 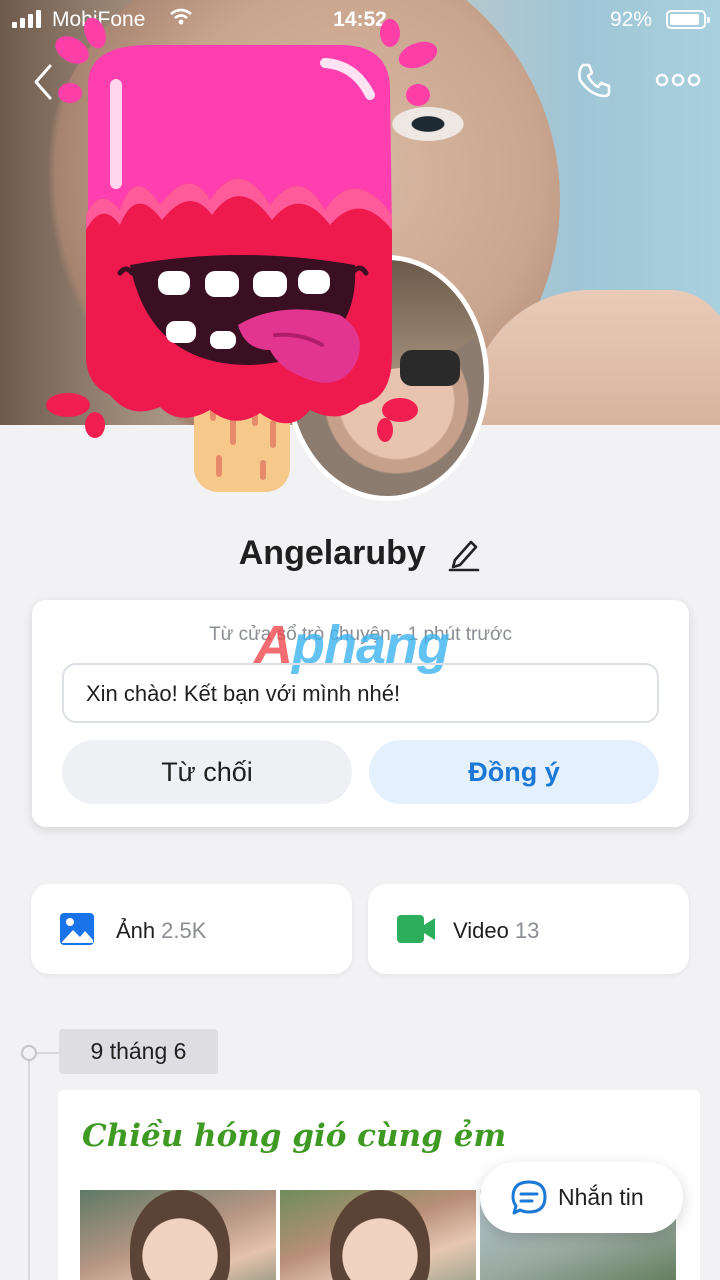 What do you see at coordinates (29, 1053) in the screenshot?
I see `timeline-dot` at bounding box center [29, 1053].